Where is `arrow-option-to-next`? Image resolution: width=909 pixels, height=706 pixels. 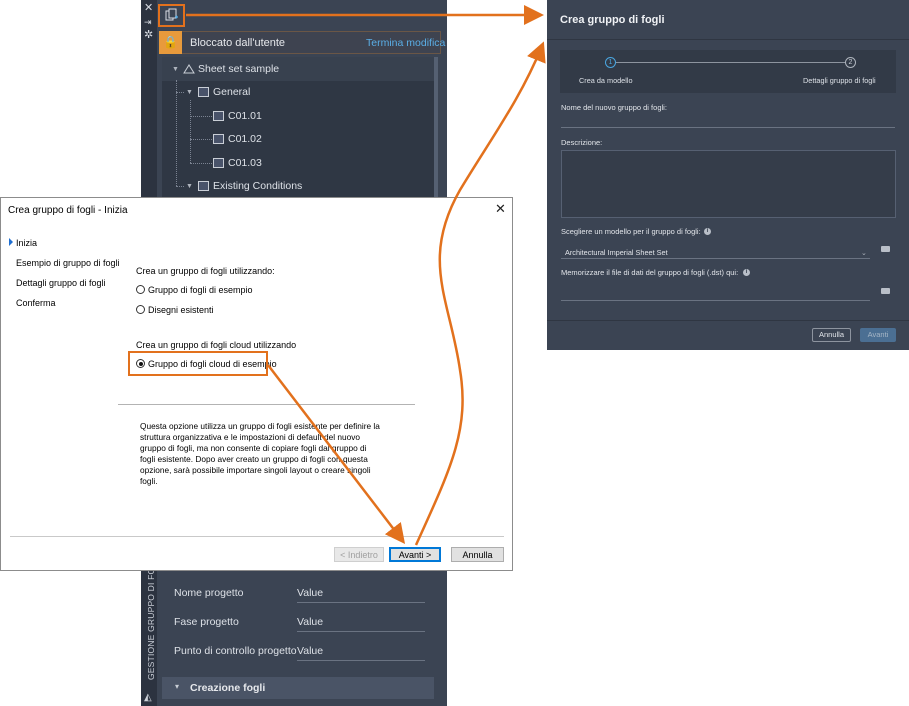 arrow-option-to-next is located at coordinates (336, 454).